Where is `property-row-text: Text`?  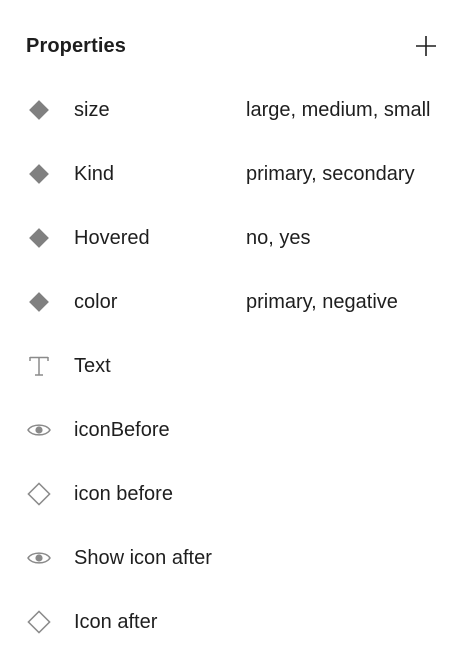
property-row-text: Text is located at coordinates (233, 366).